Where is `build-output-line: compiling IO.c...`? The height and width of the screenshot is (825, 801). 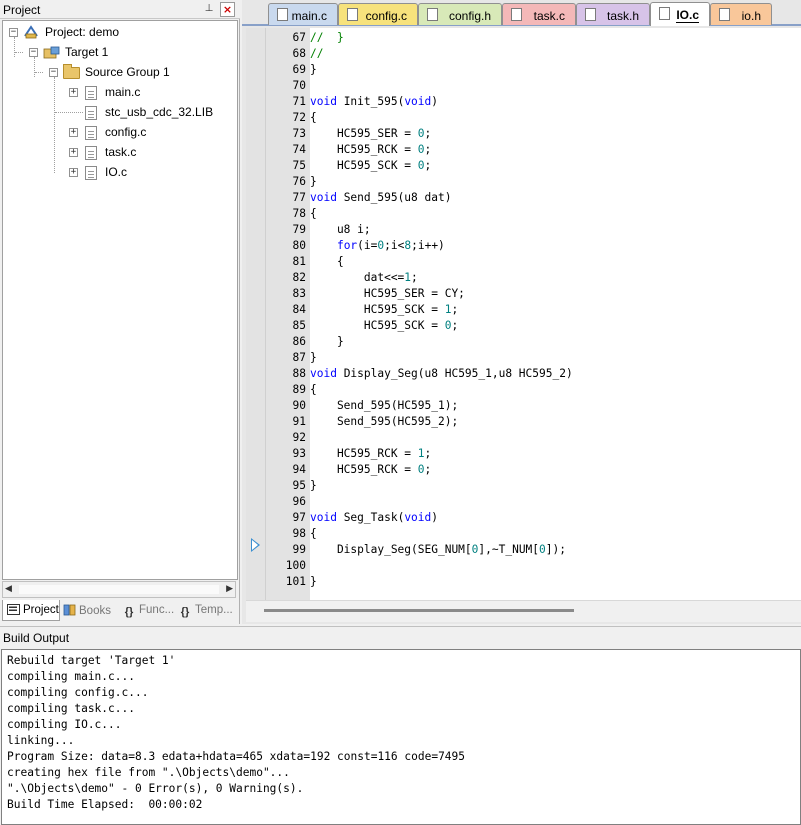
build-output-line: compiling IO.c... is located at coordinates (64, 724).